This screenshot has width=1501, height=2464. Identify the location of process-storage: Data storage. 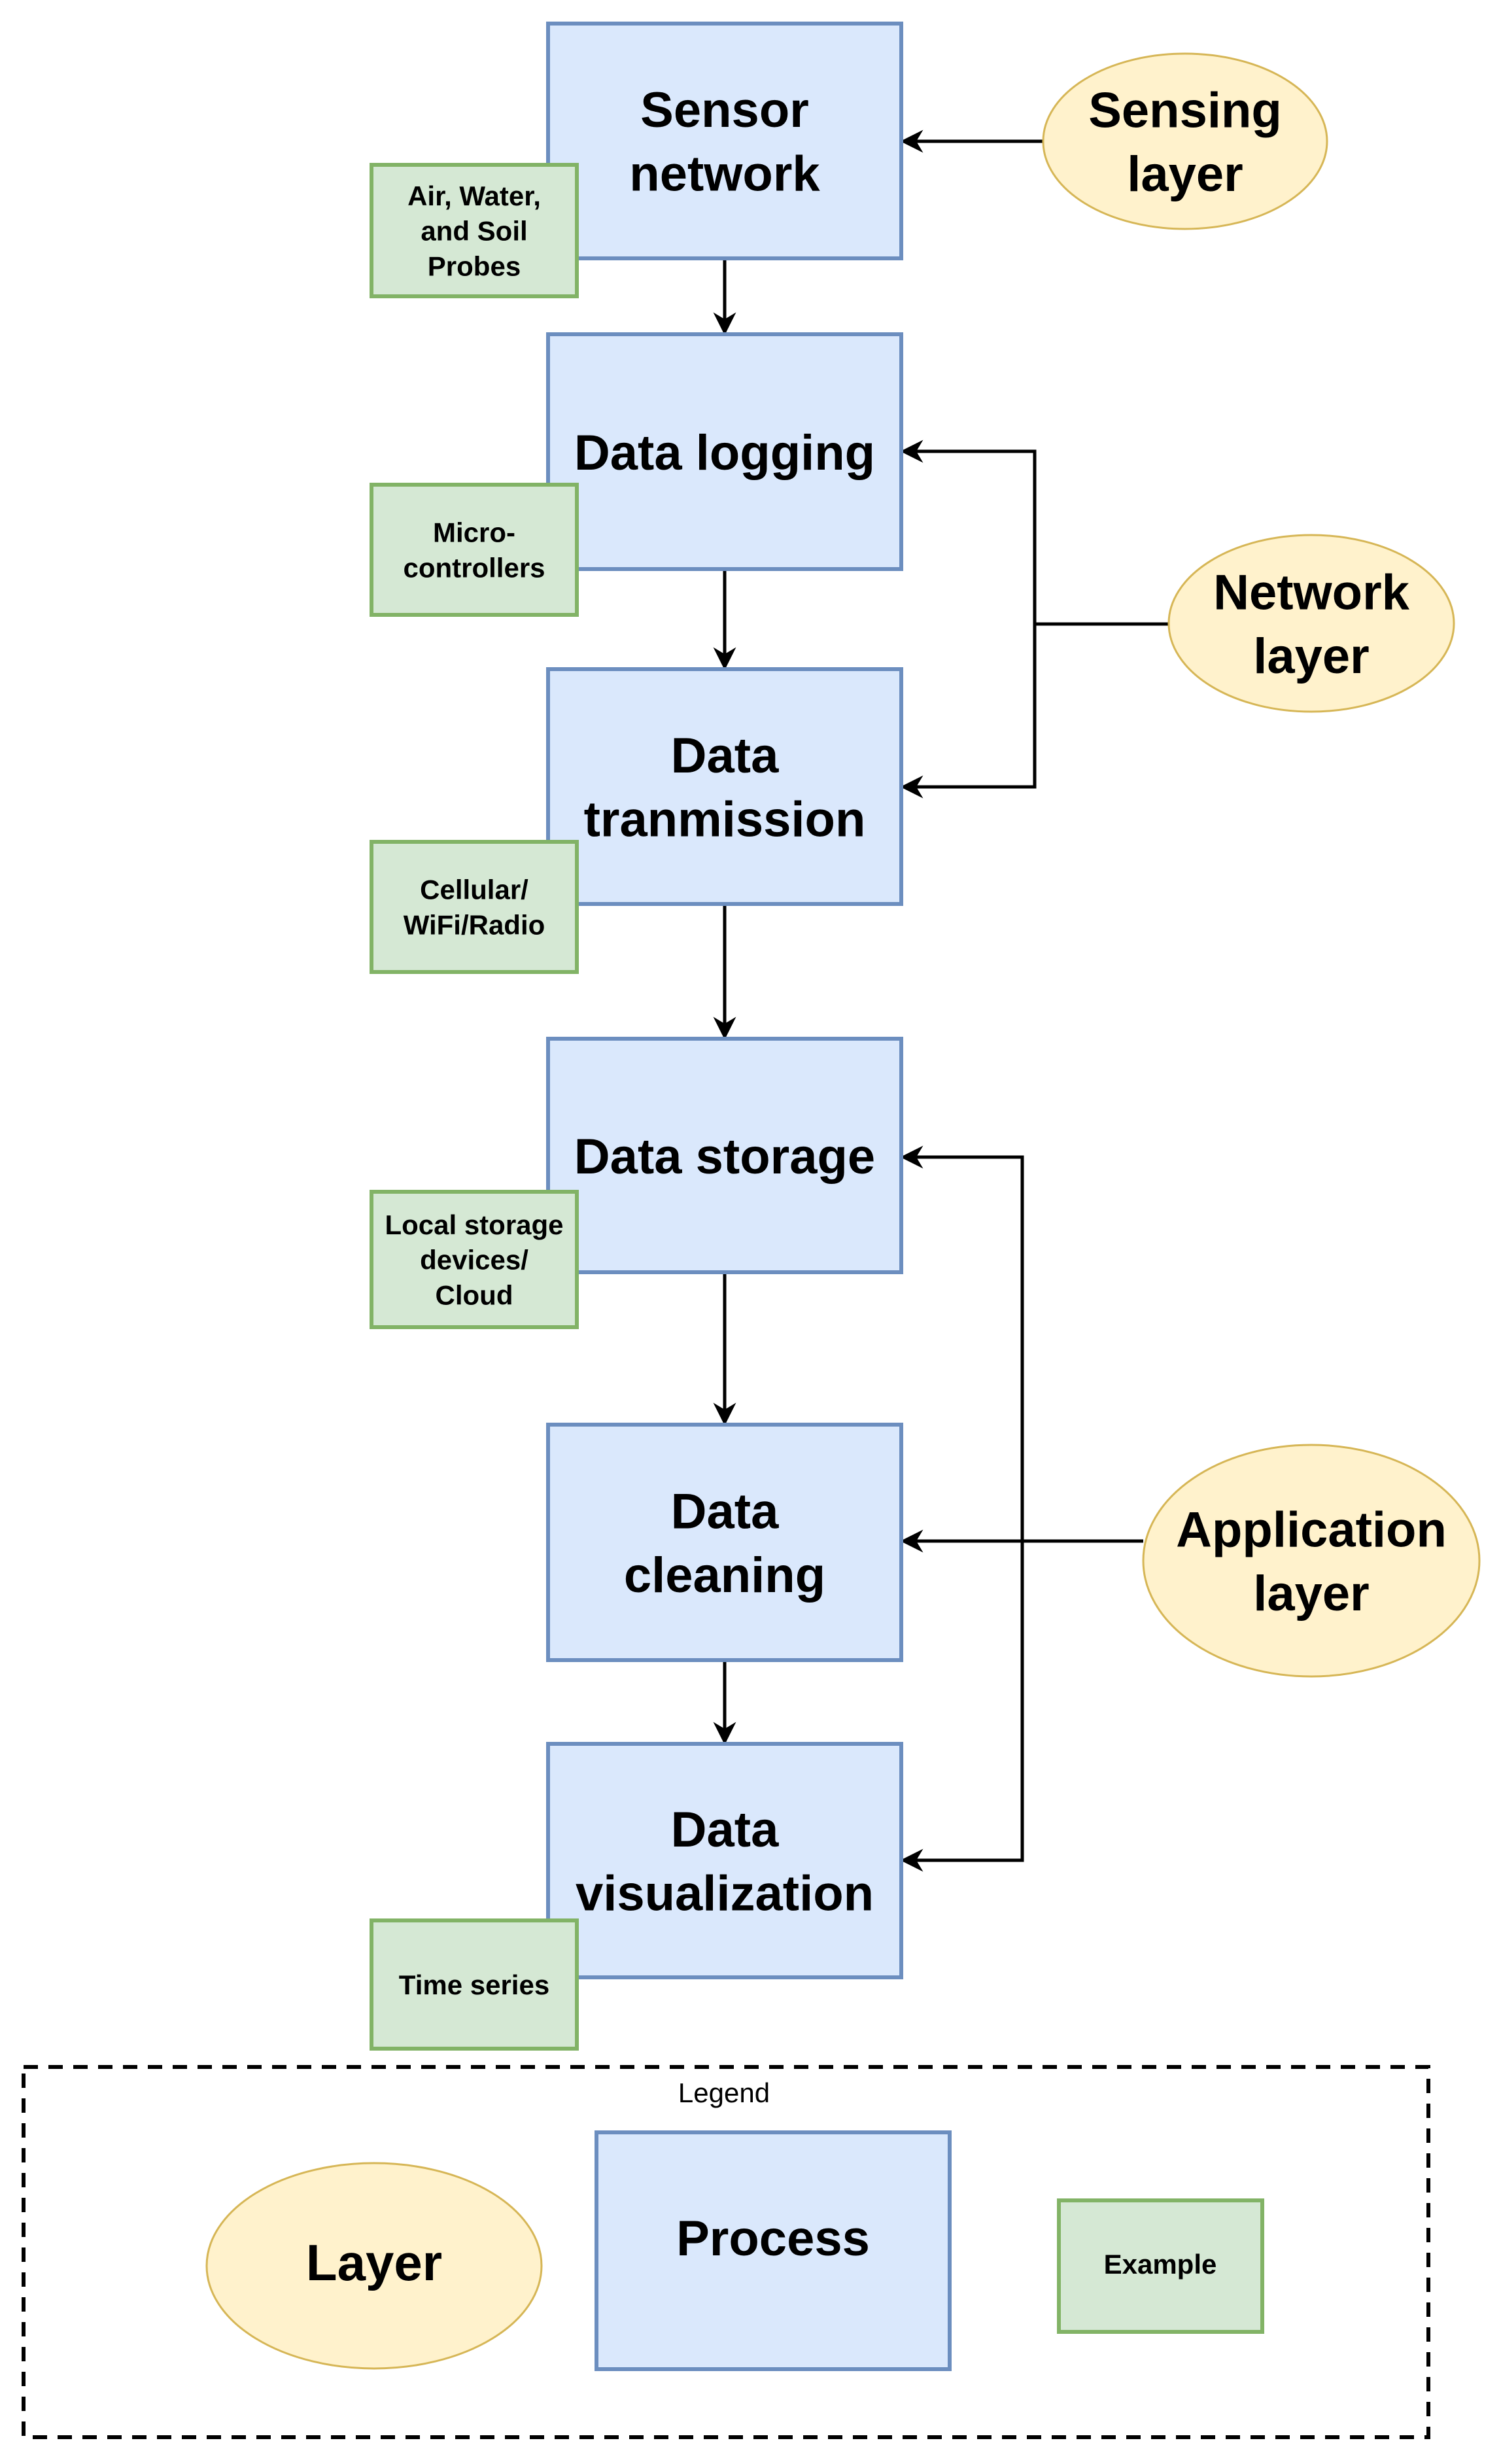
(724, 1155).